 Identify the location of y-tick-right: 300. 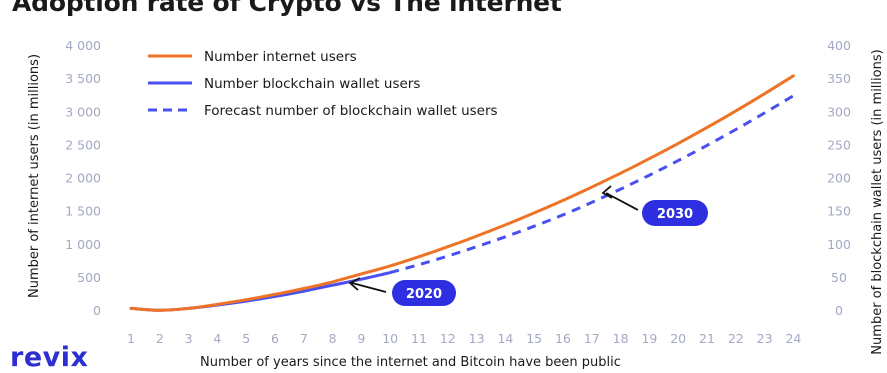
(839, 111).